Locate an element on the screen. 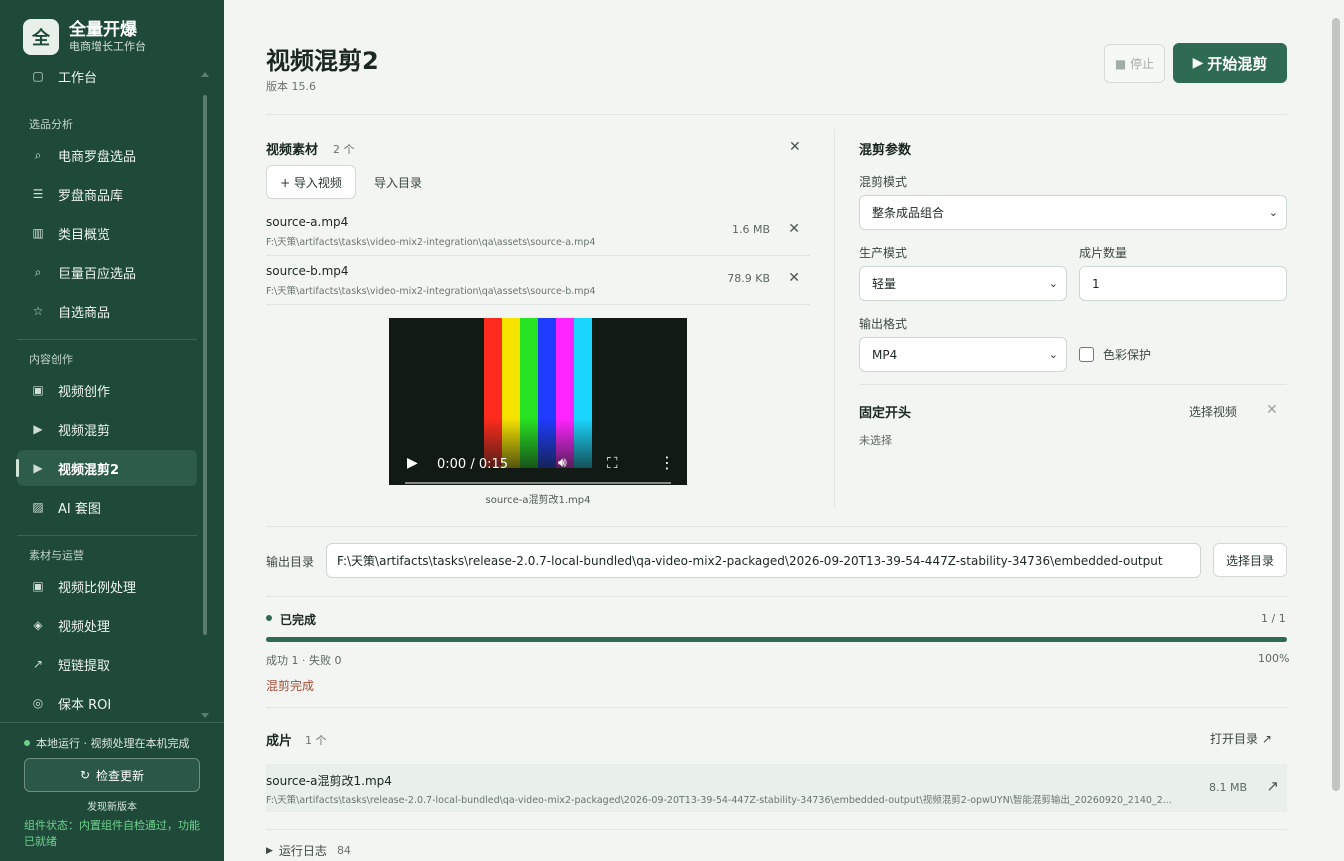 The width and height of the screenshot is (1344, 861). select-intro-video-button: 选择视频 is located at coordinates (1213, 411).